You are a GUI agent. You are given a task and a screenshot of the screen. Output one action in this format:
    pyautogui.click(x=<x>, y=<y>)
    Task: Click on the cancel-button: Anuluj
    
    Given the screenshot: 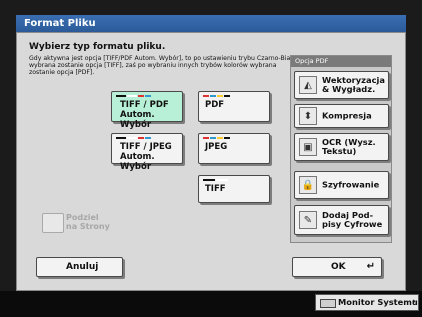 What is the action you would take?
    pyautogui.click(x=79, y=267)
    